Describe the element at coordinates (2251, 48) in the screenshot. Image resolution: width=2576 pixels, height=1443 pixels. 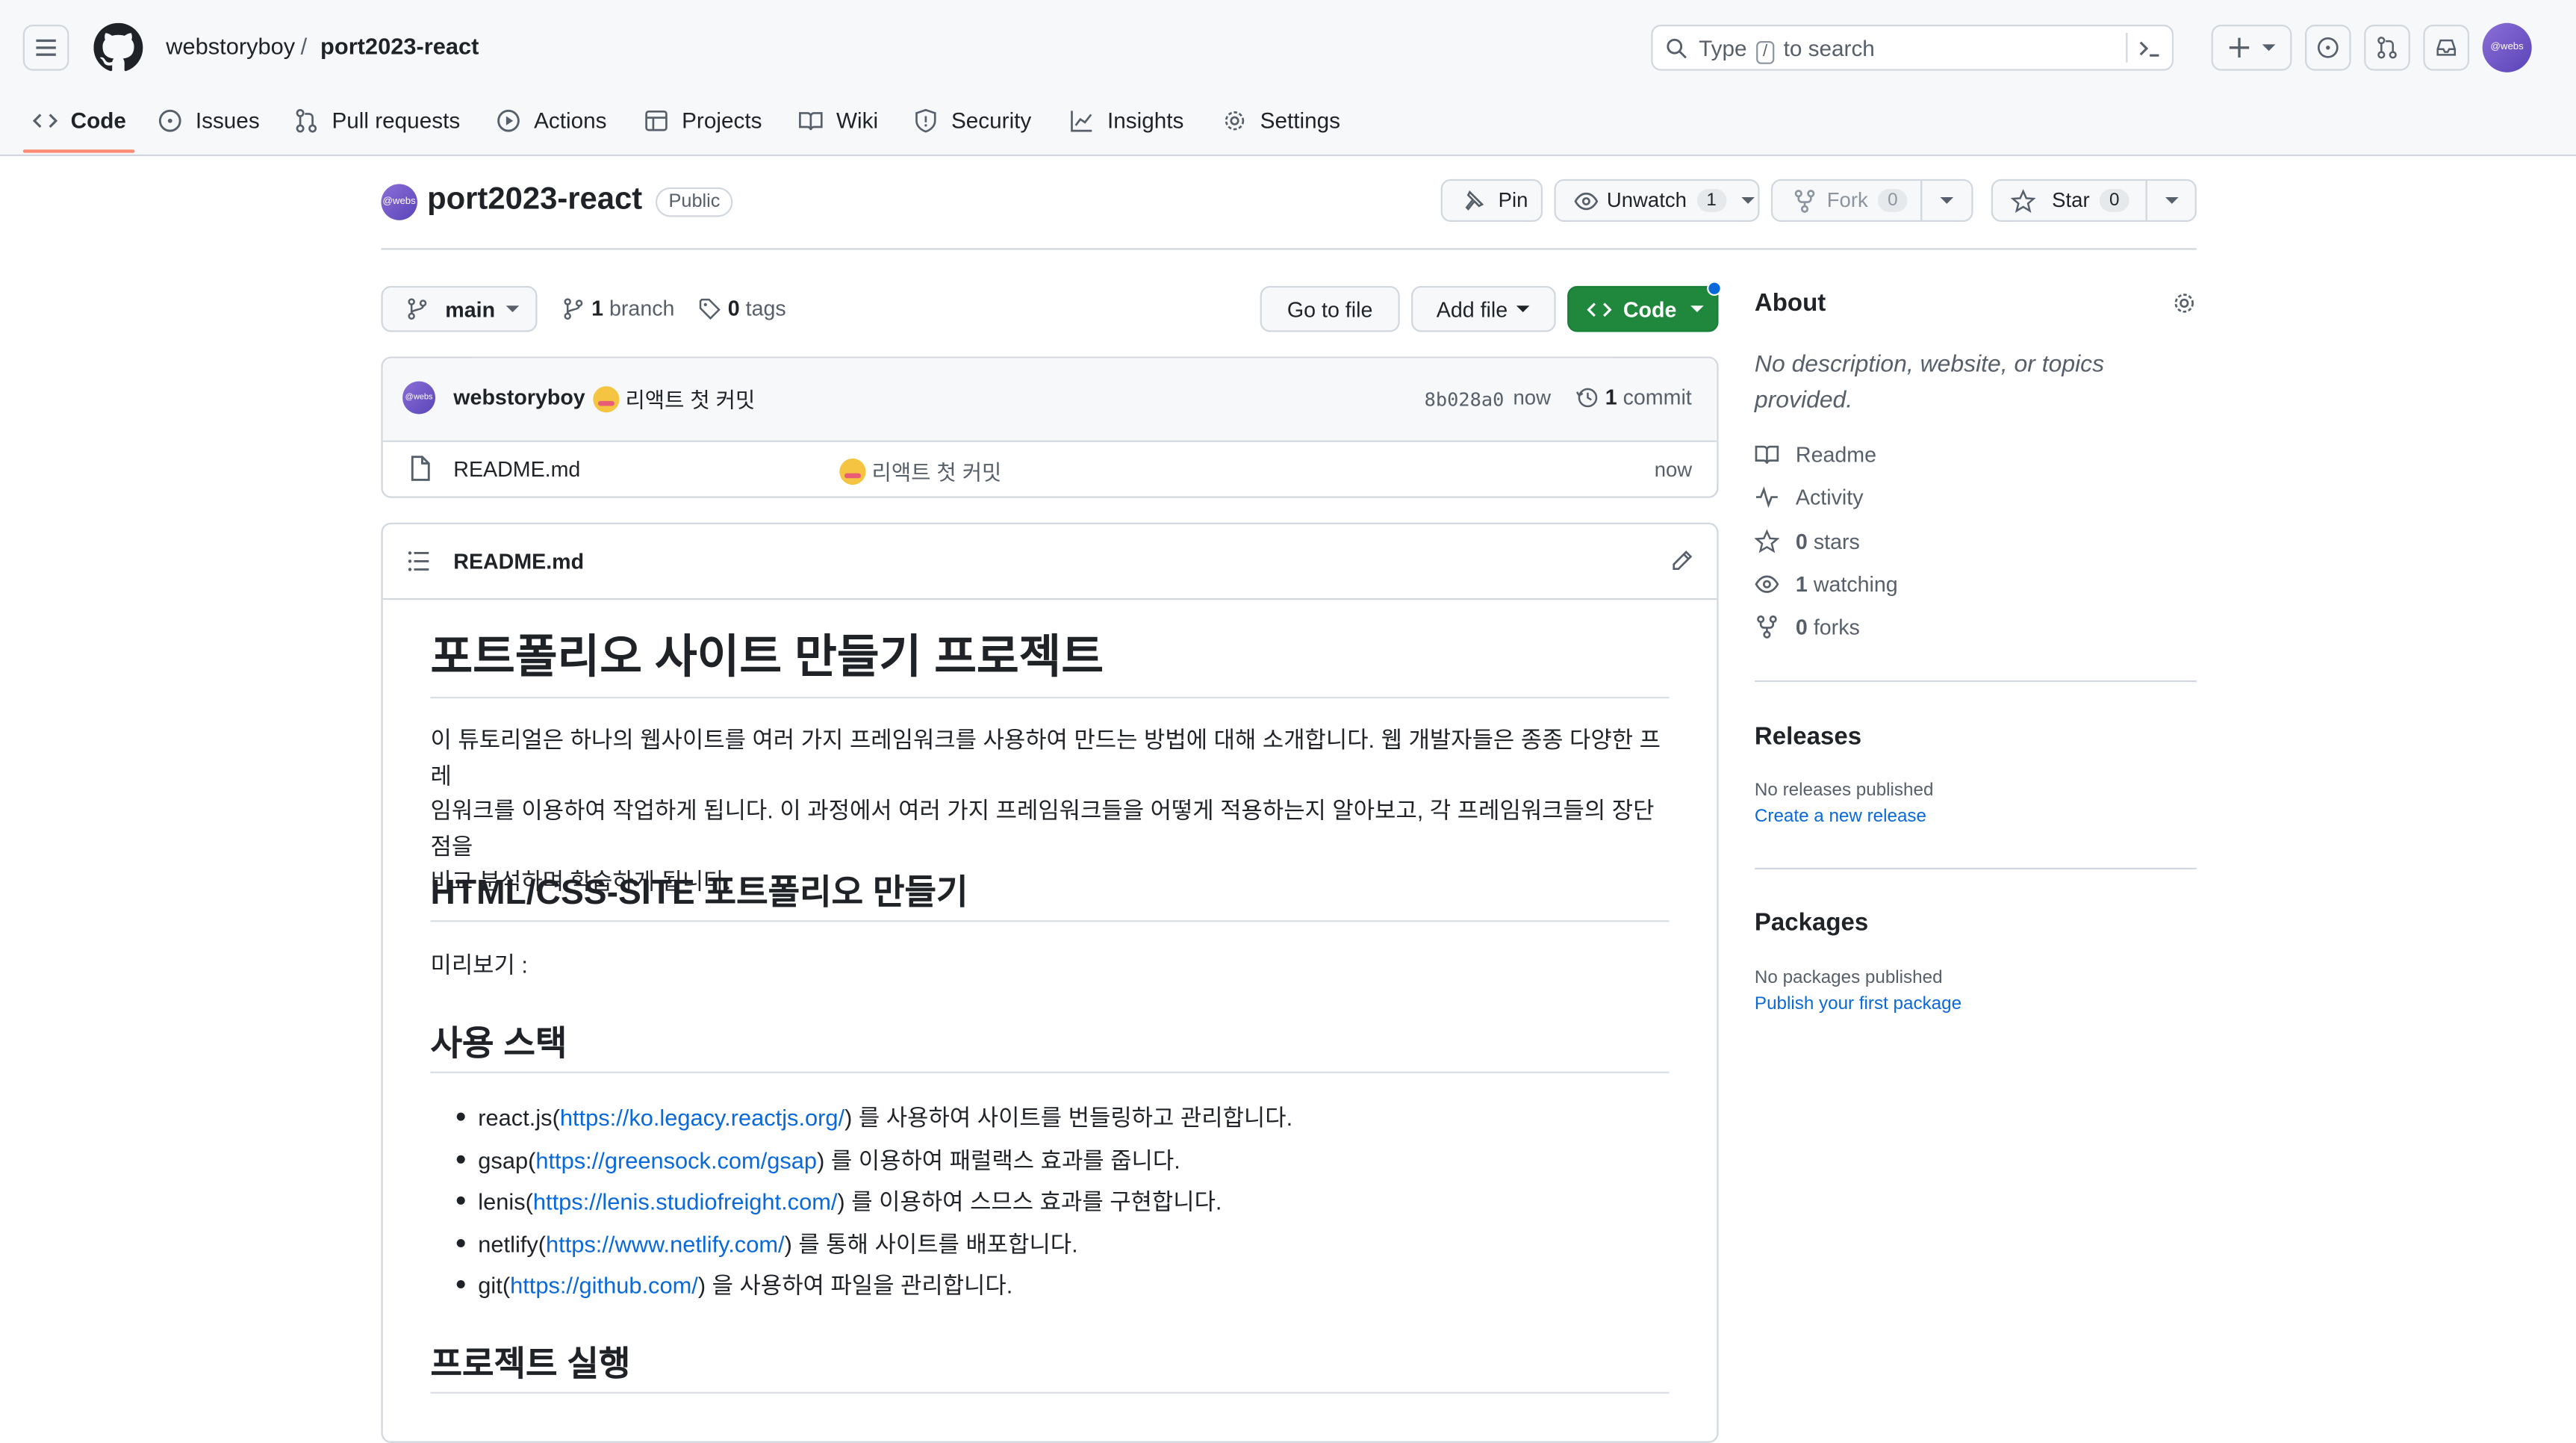
I see `create-new-button` at that location.